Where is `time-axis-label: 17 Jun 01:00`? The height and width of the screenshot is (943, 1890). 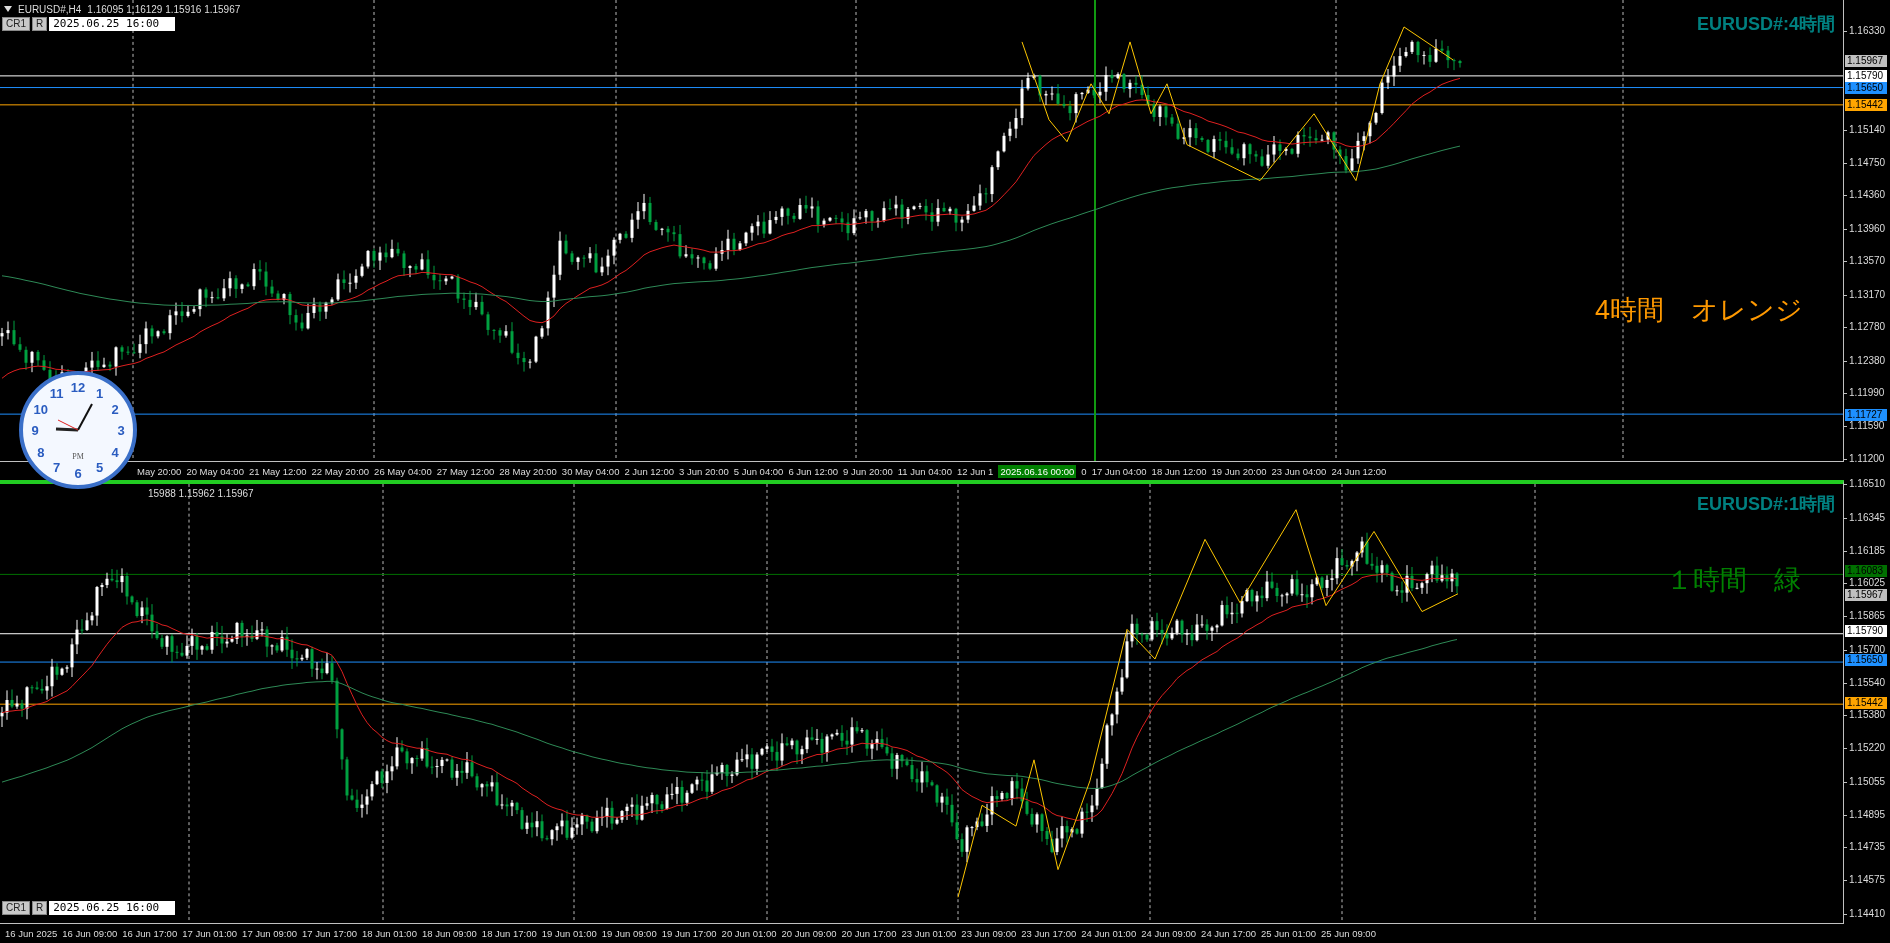
time-axis-label: 17 Jun 01:00 is located at coordinates (210, 933).